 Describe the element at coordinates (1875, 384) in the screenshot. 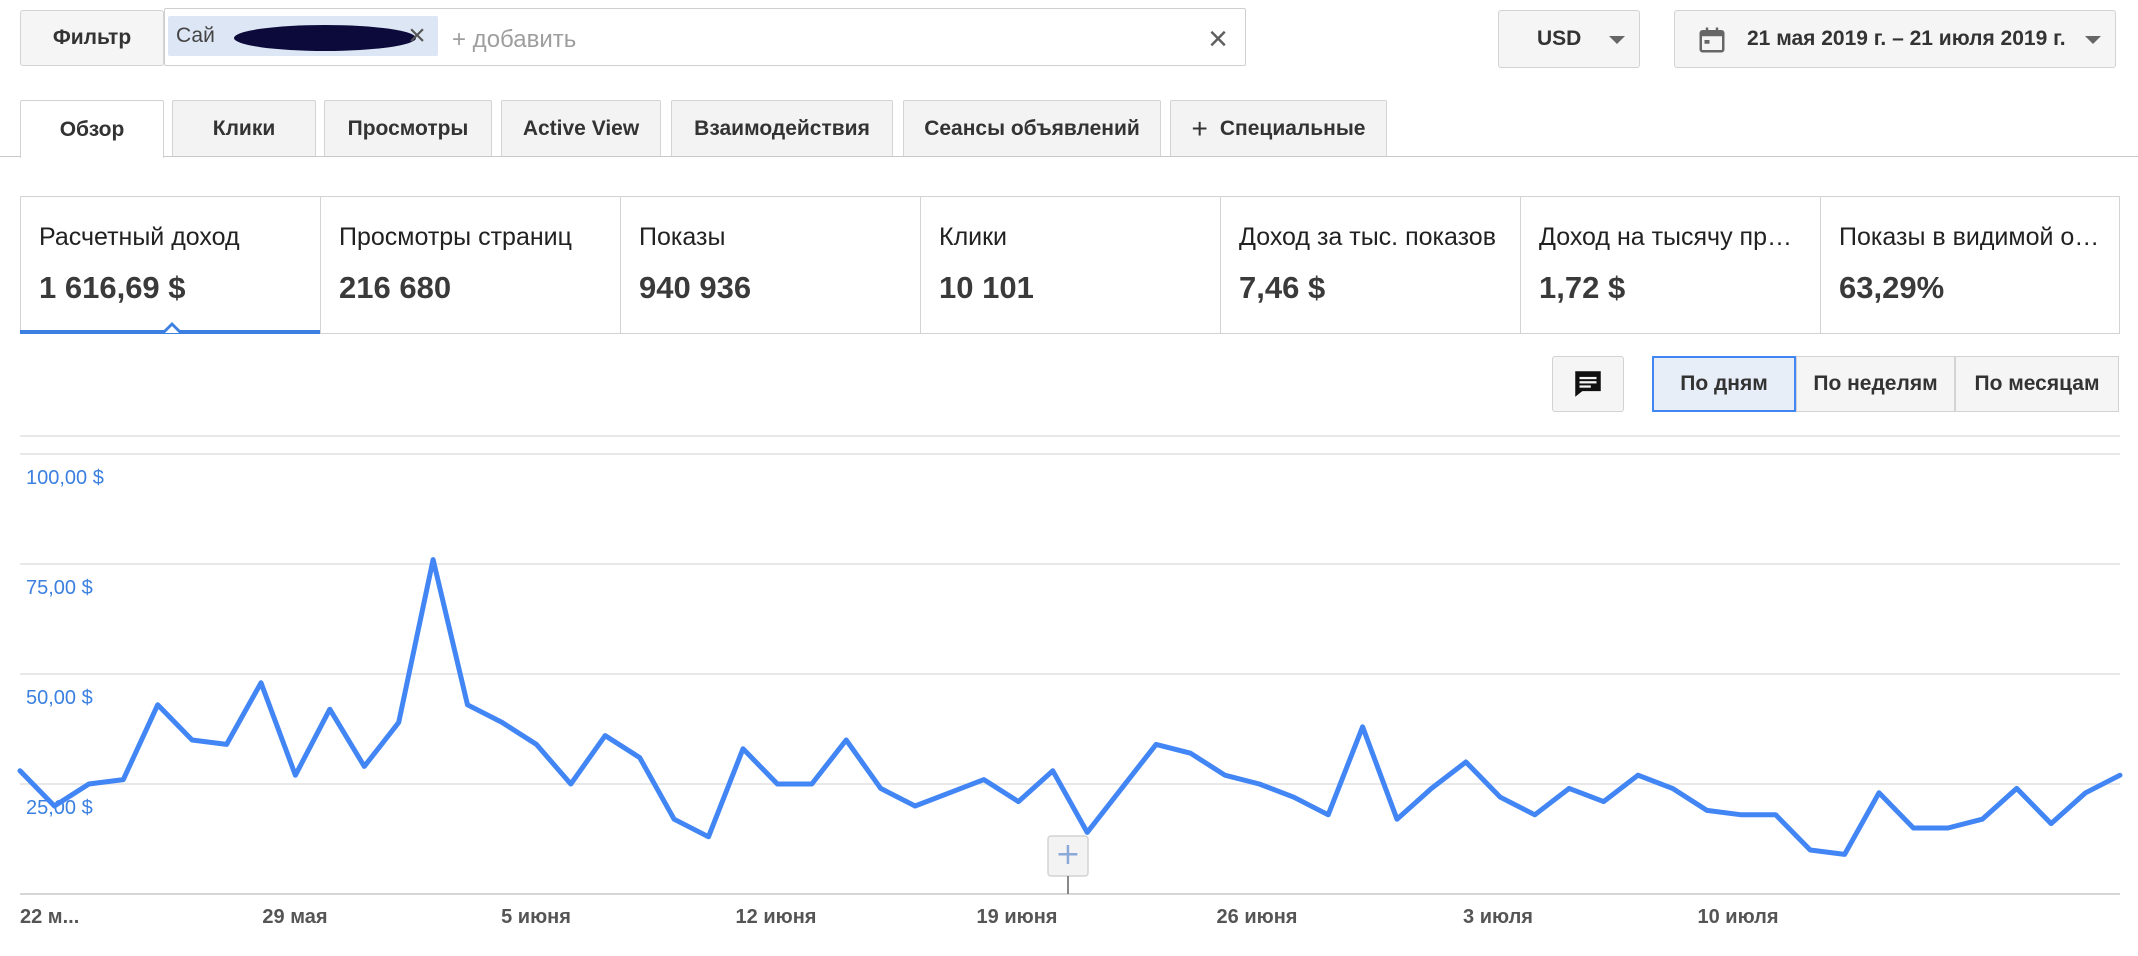

I see `granularity-week: По неделям` at that location.